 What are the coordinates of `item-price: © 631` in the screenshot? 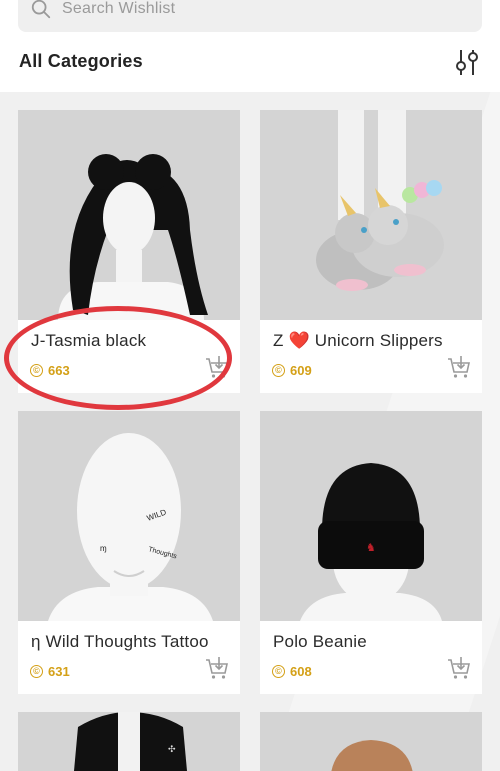 It's located at (50, 671).